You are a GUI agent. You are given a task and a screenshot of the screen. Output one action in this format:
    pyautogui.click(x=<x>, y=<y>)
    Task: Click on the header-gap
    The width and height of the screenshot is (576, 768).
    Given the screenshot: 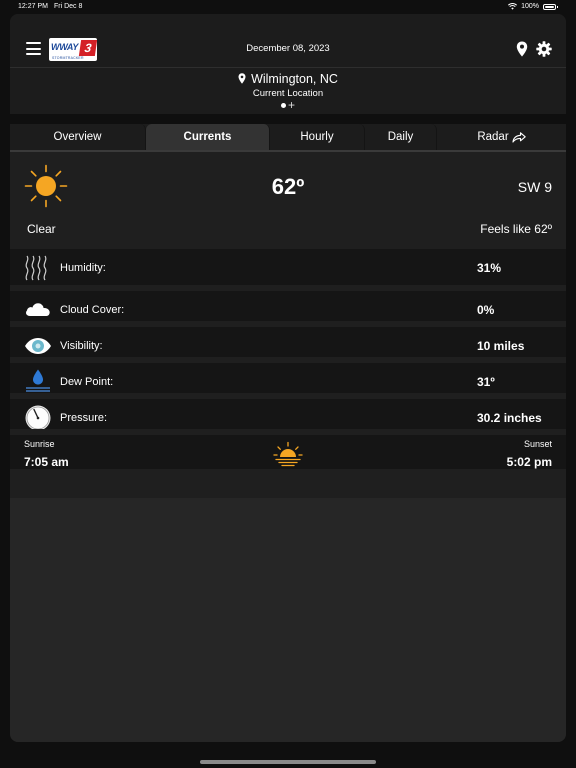 What is the action you would take?
    pyautogui.click(x=288, y=119)
    